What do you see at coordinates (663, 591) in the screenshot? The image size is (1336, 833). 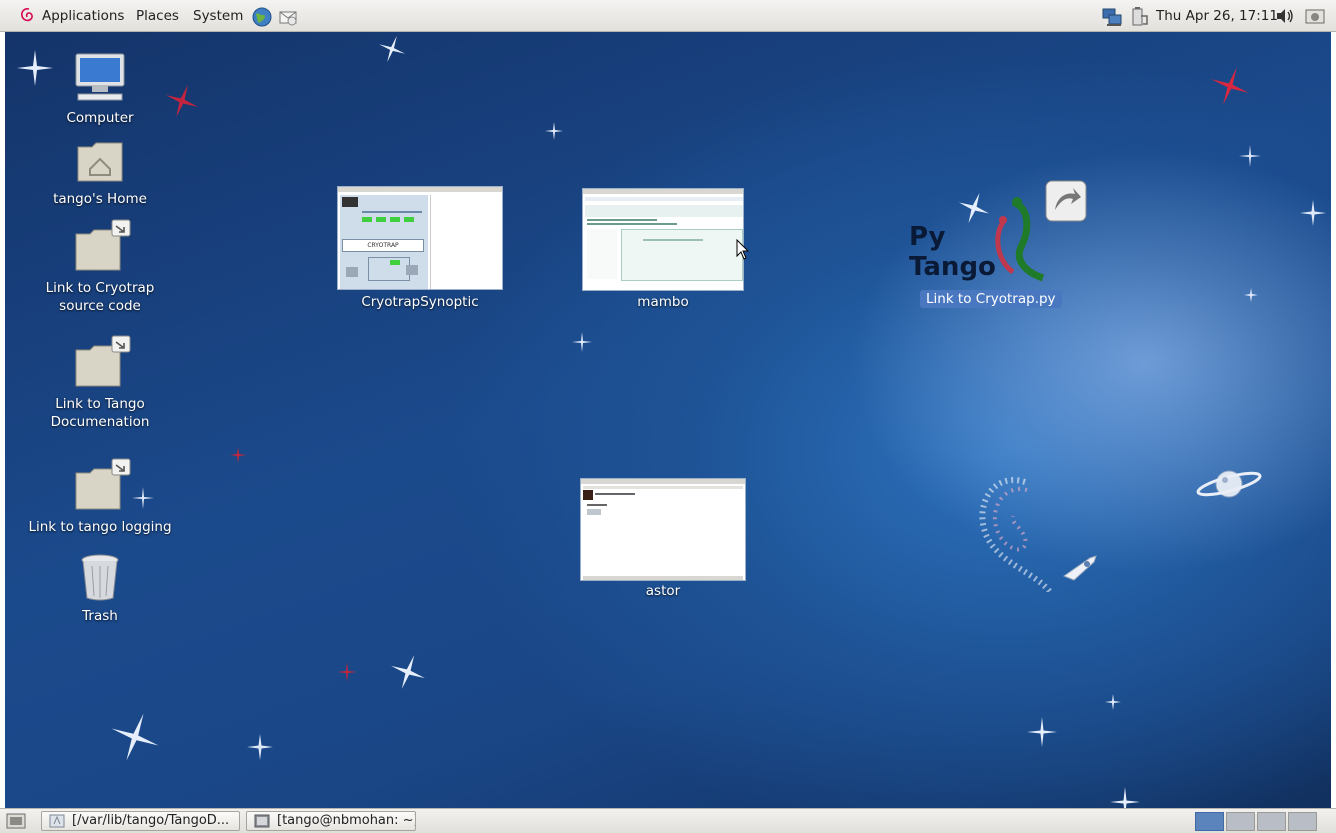 I see `thumbnail-label-astor: astor` at bounding box center [663, 591].